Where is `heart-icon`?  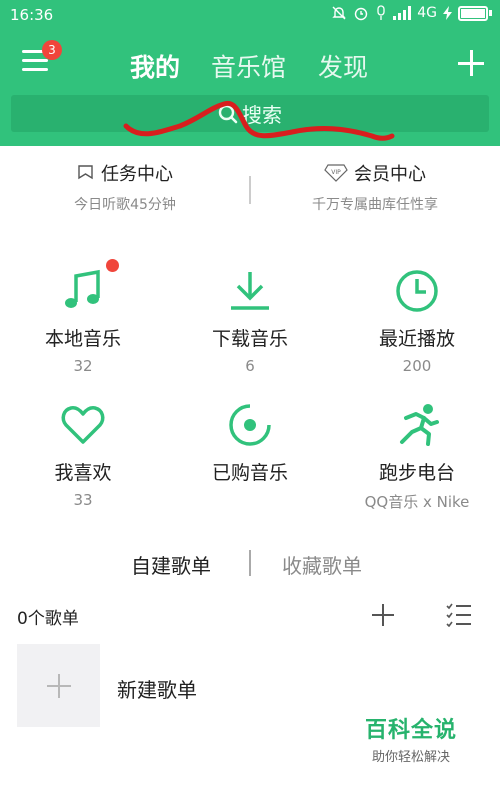 heart-icon is located at coordinates (83, 425).